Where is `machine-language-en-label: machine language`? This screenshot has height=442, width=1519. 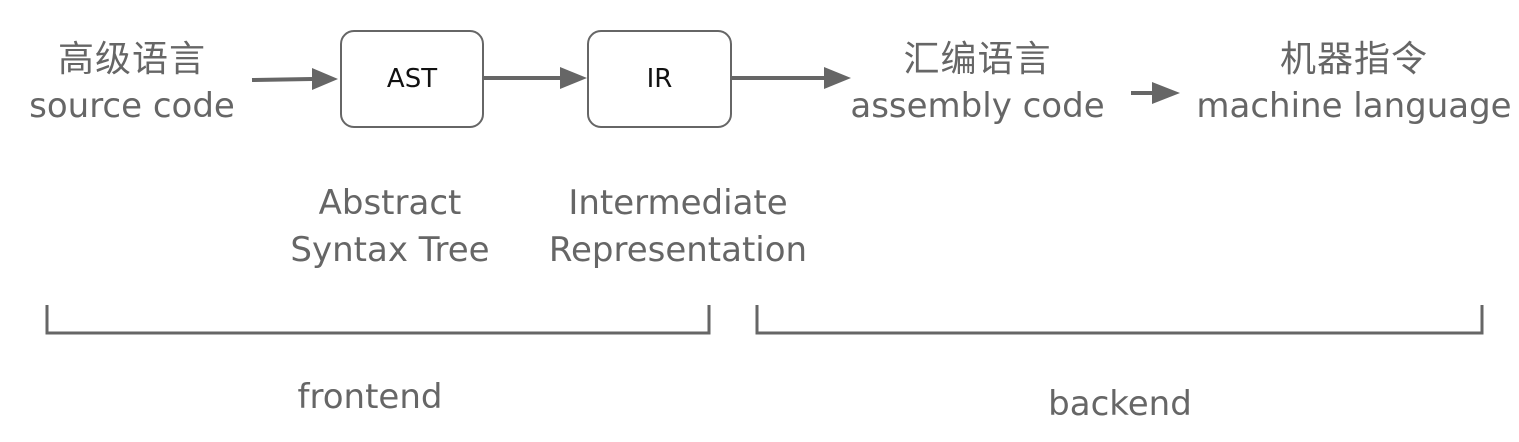
machine-language-en-label: machine language is located at coordinates (1354, 106).